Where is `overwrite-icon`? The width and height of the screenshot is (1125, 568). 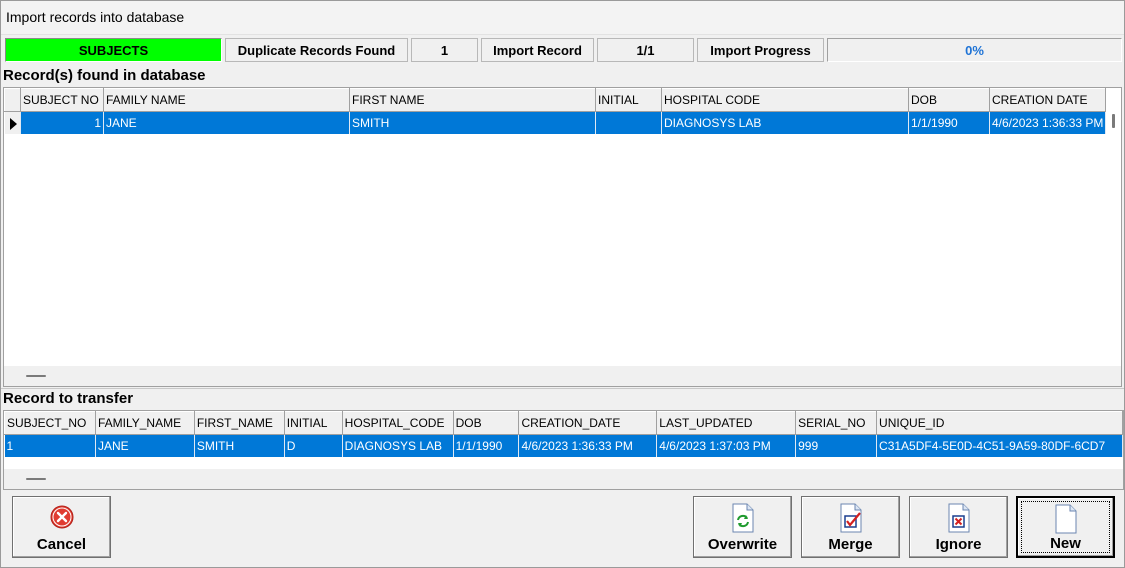 overwrite-icon is located at coordinates (742, 518).